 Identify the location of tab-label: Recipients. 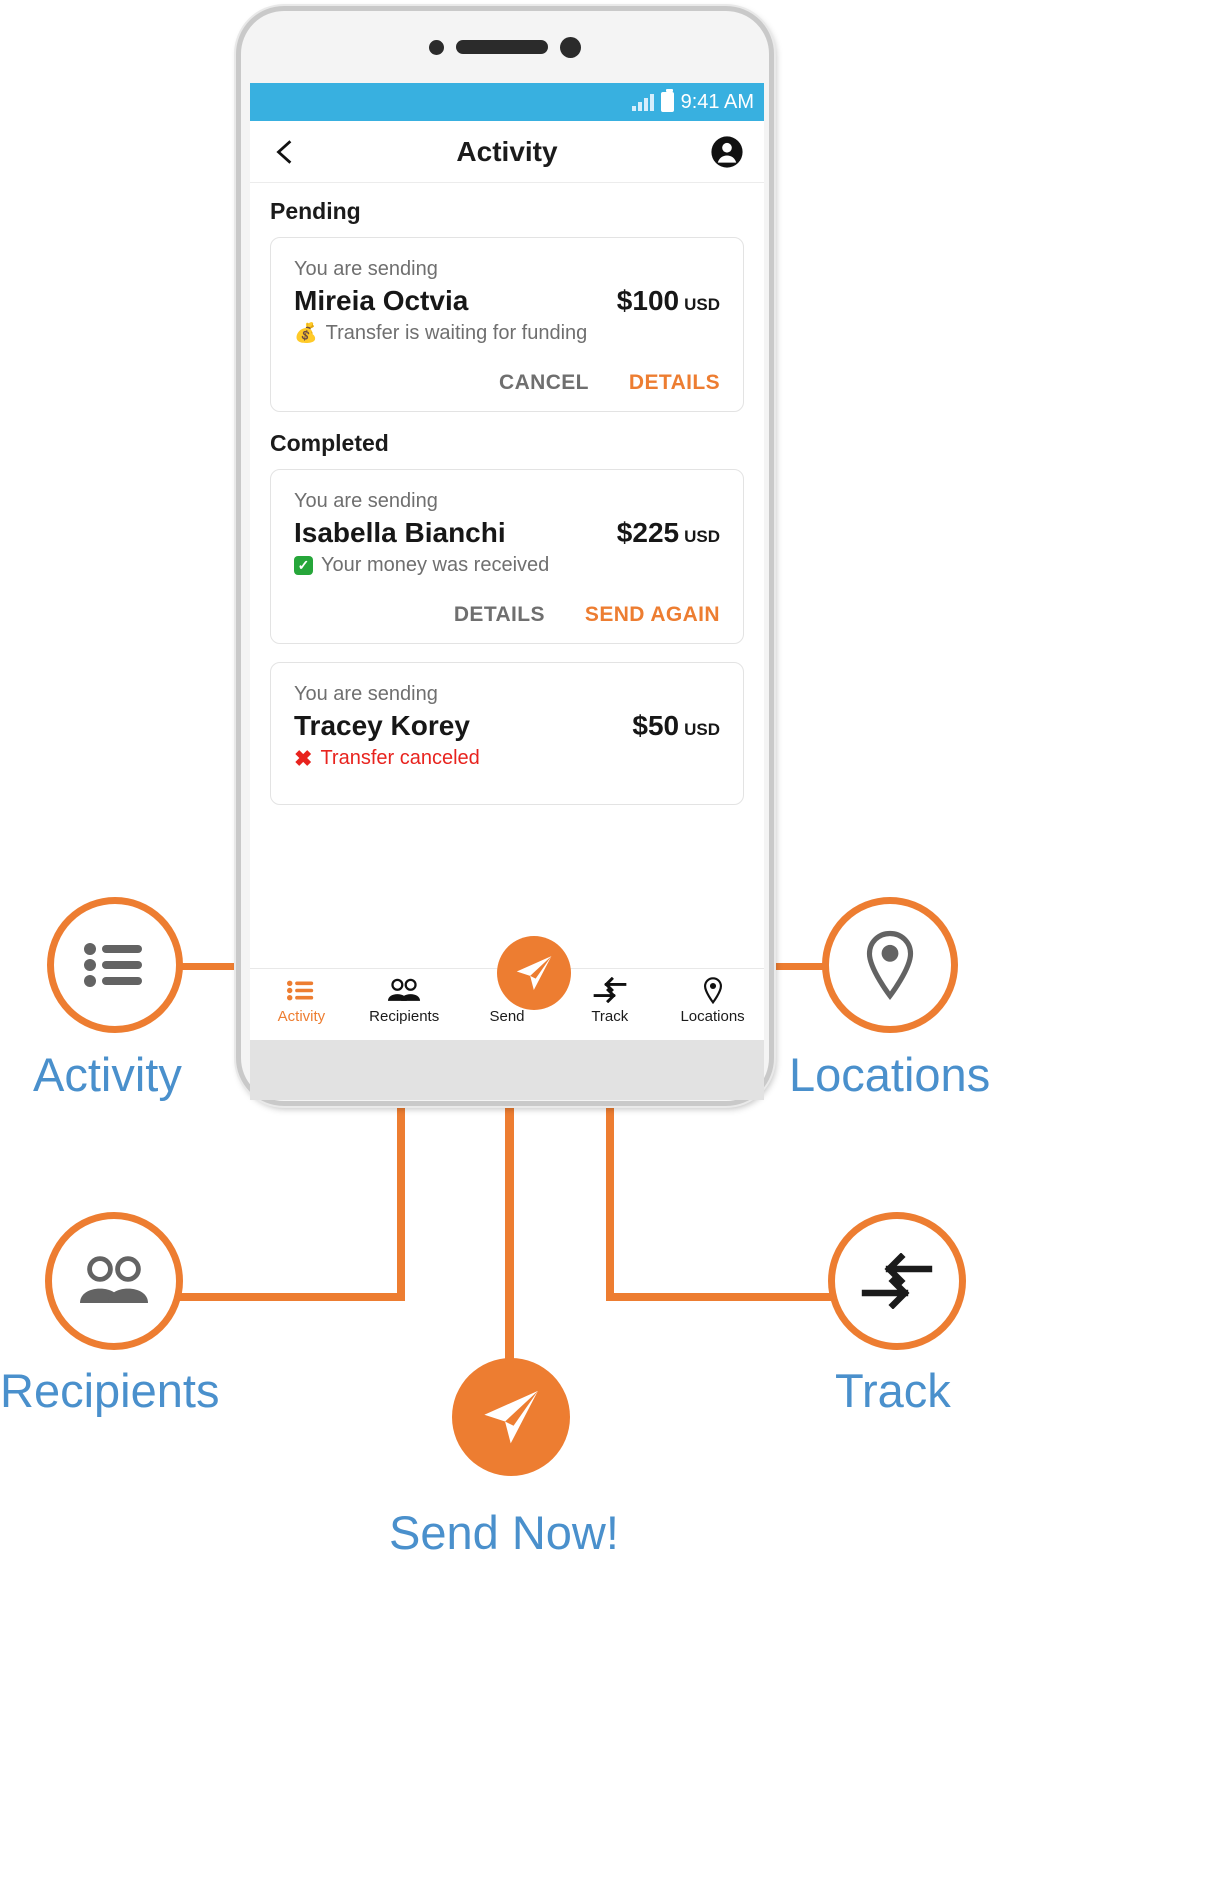
(404, 1016).